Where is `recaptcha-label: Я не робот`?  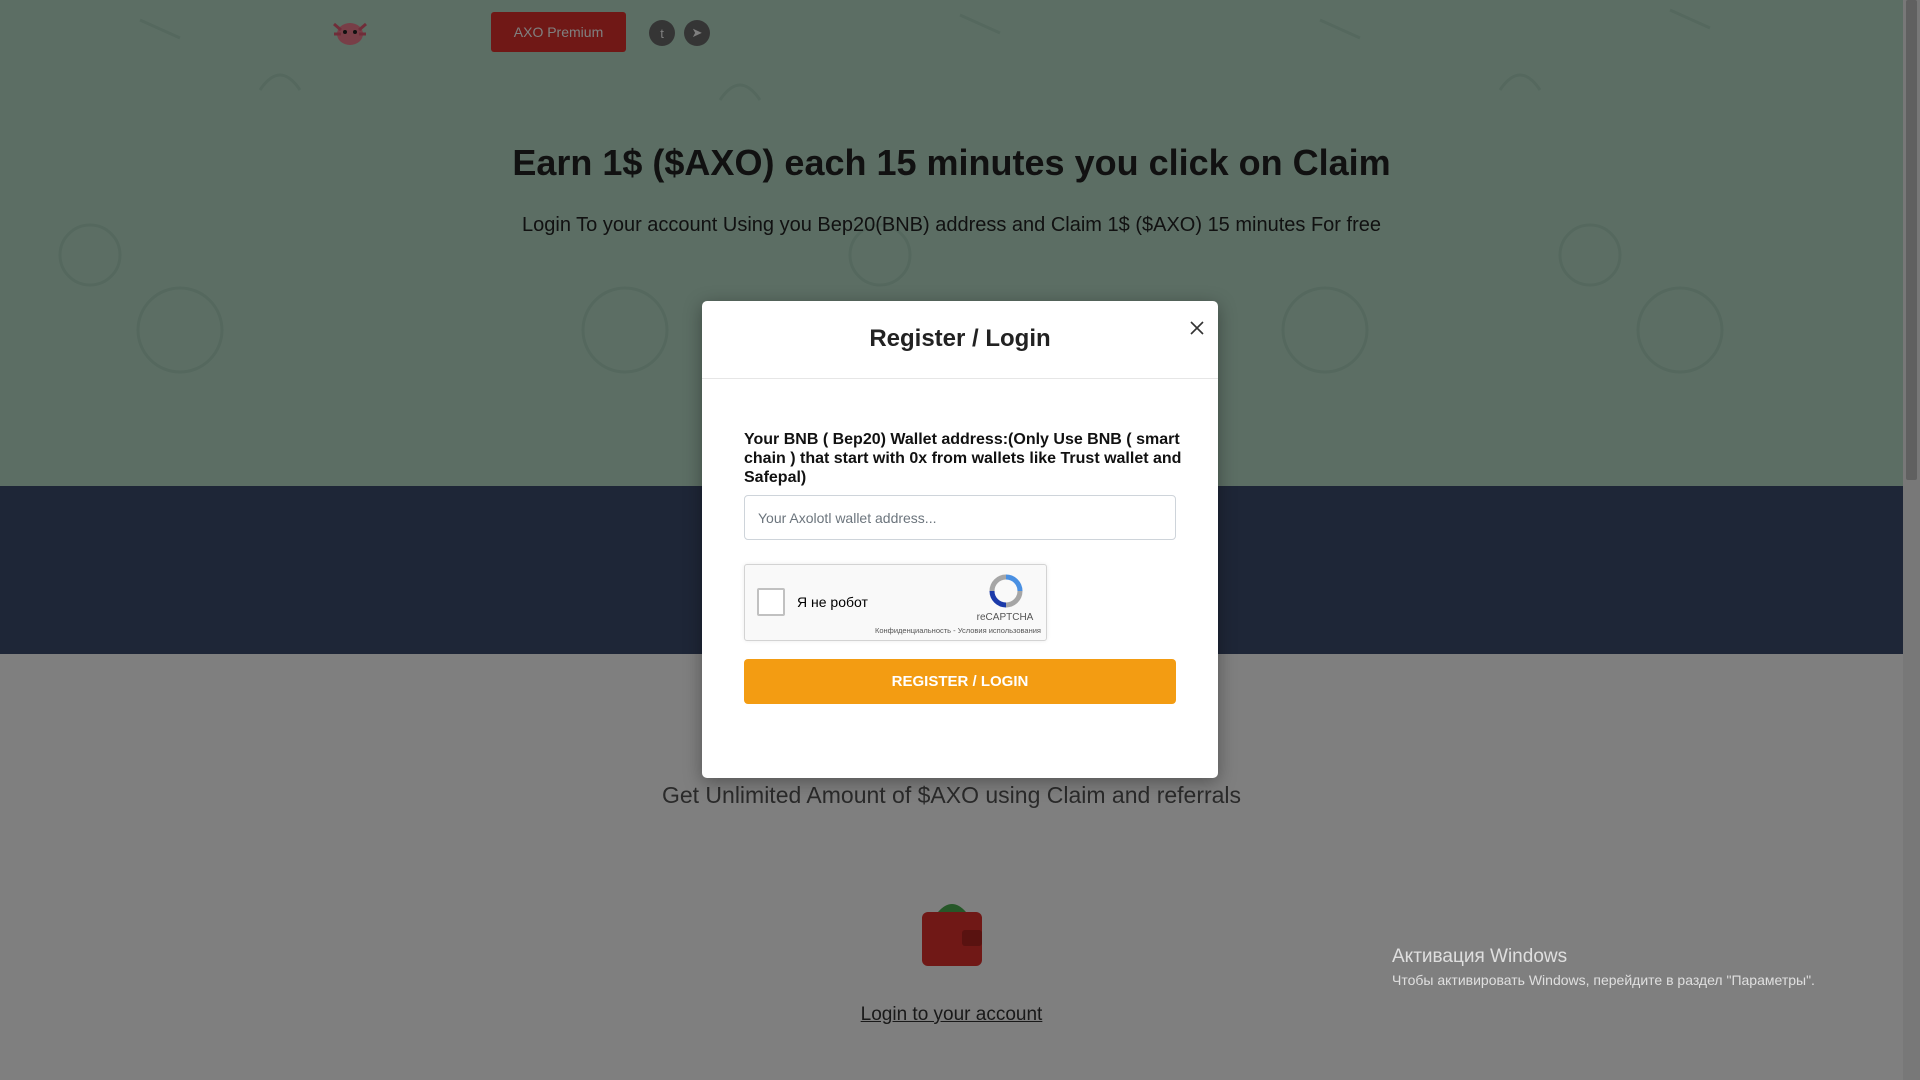 recaptcha-label: Я не робот is located at coordinates (832, 602).